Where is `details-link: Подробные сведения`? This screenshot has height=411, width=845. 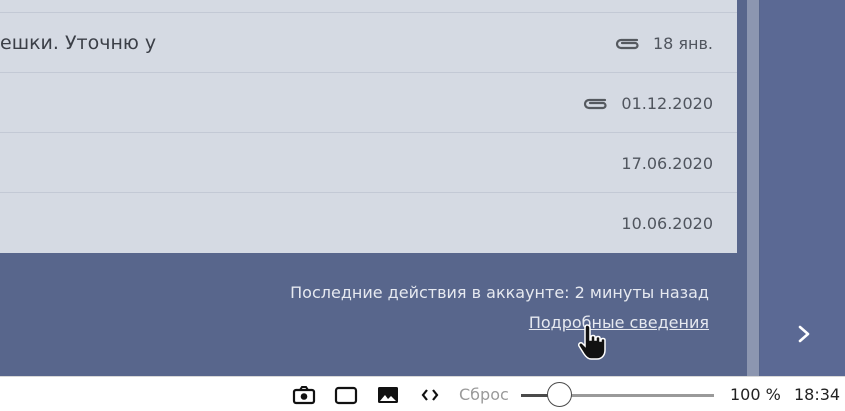
details-link: Подробные сведения is located at coordinates (619, 322).